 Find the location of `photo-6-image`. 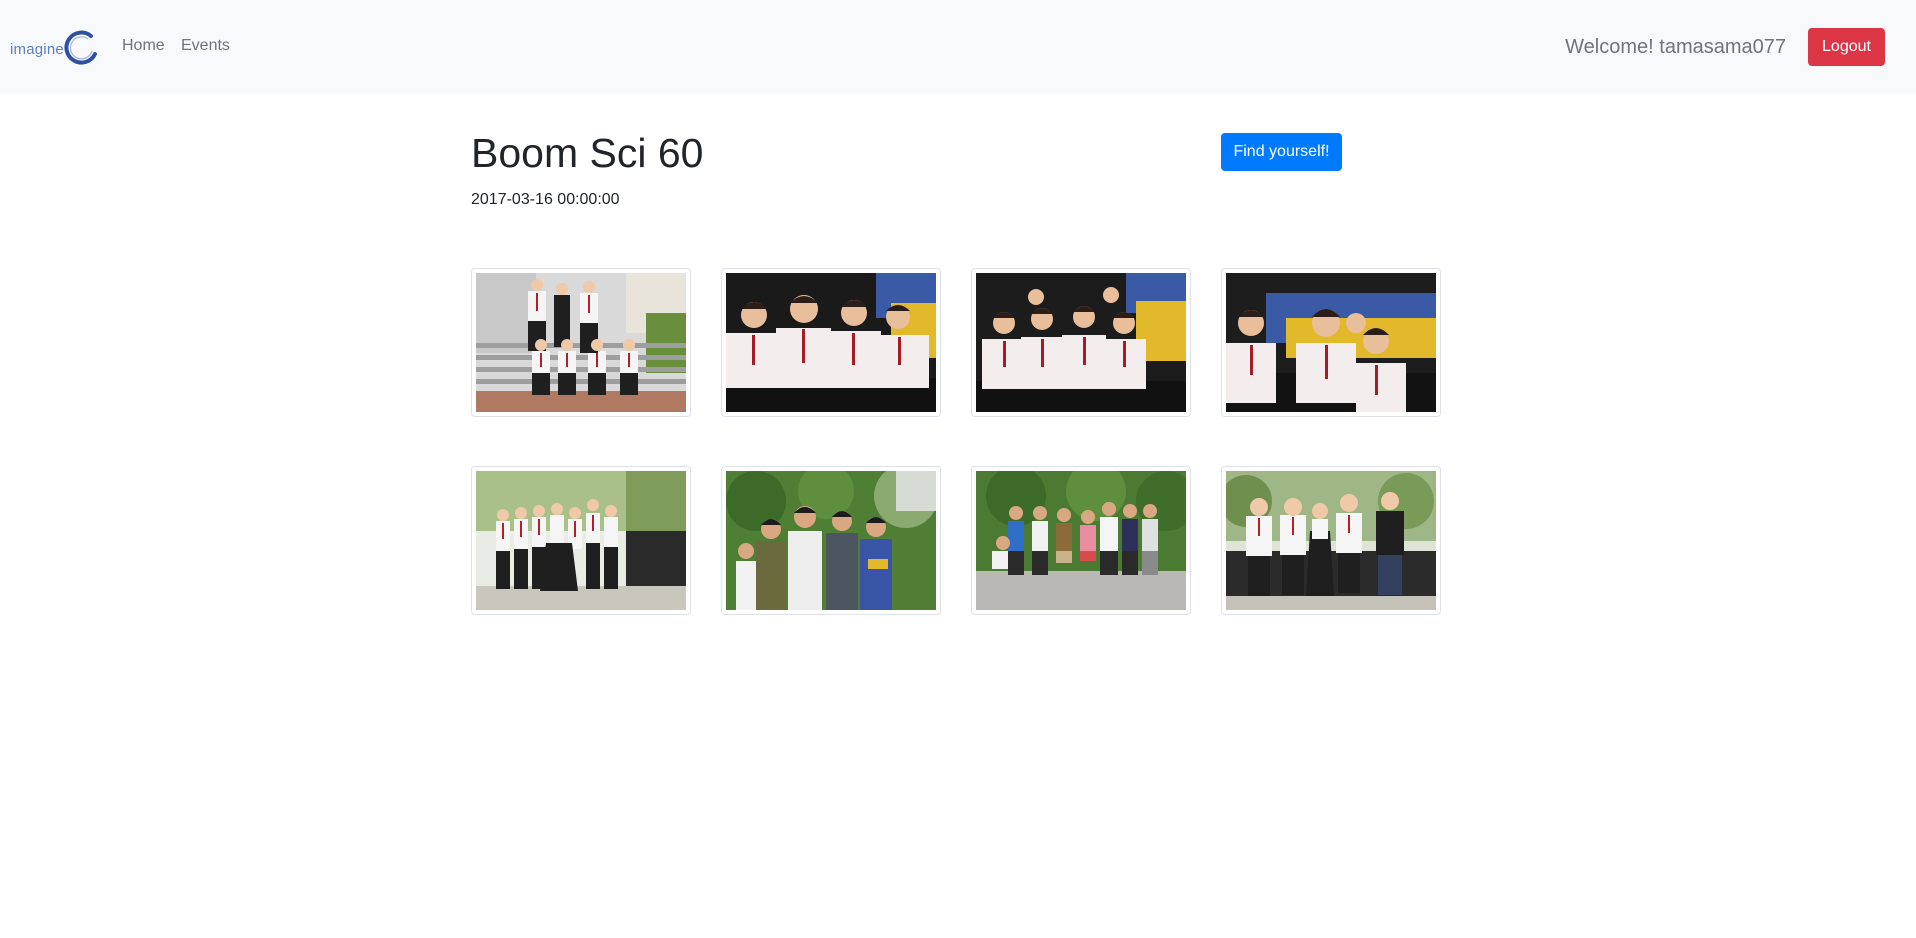

photo-6-image is located at coordinates (831, 540).